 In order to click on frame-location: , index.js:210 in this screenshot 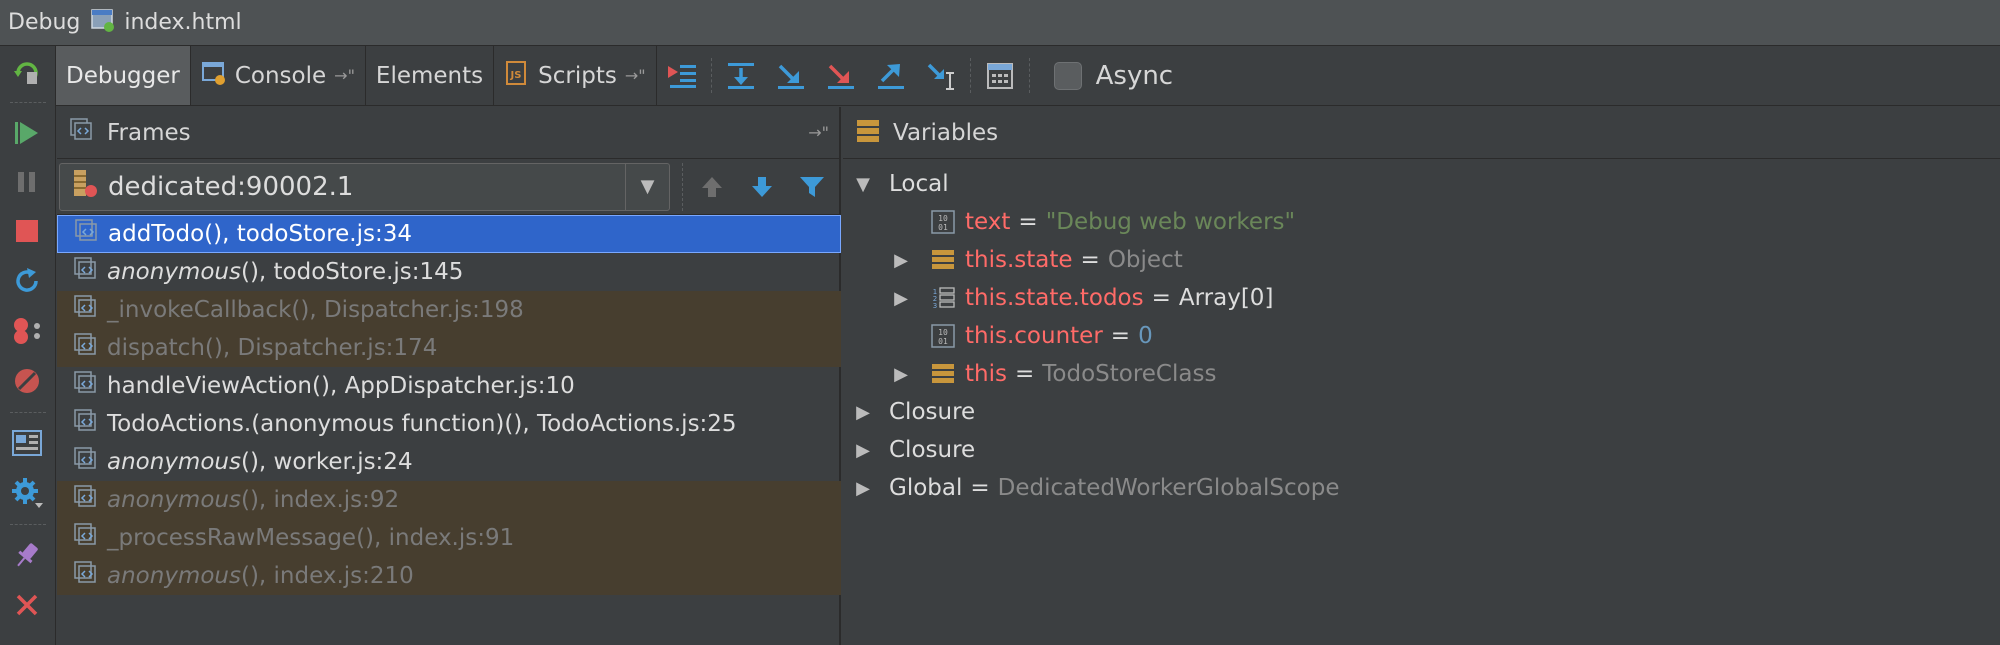, I will do `click(336, 576)`.